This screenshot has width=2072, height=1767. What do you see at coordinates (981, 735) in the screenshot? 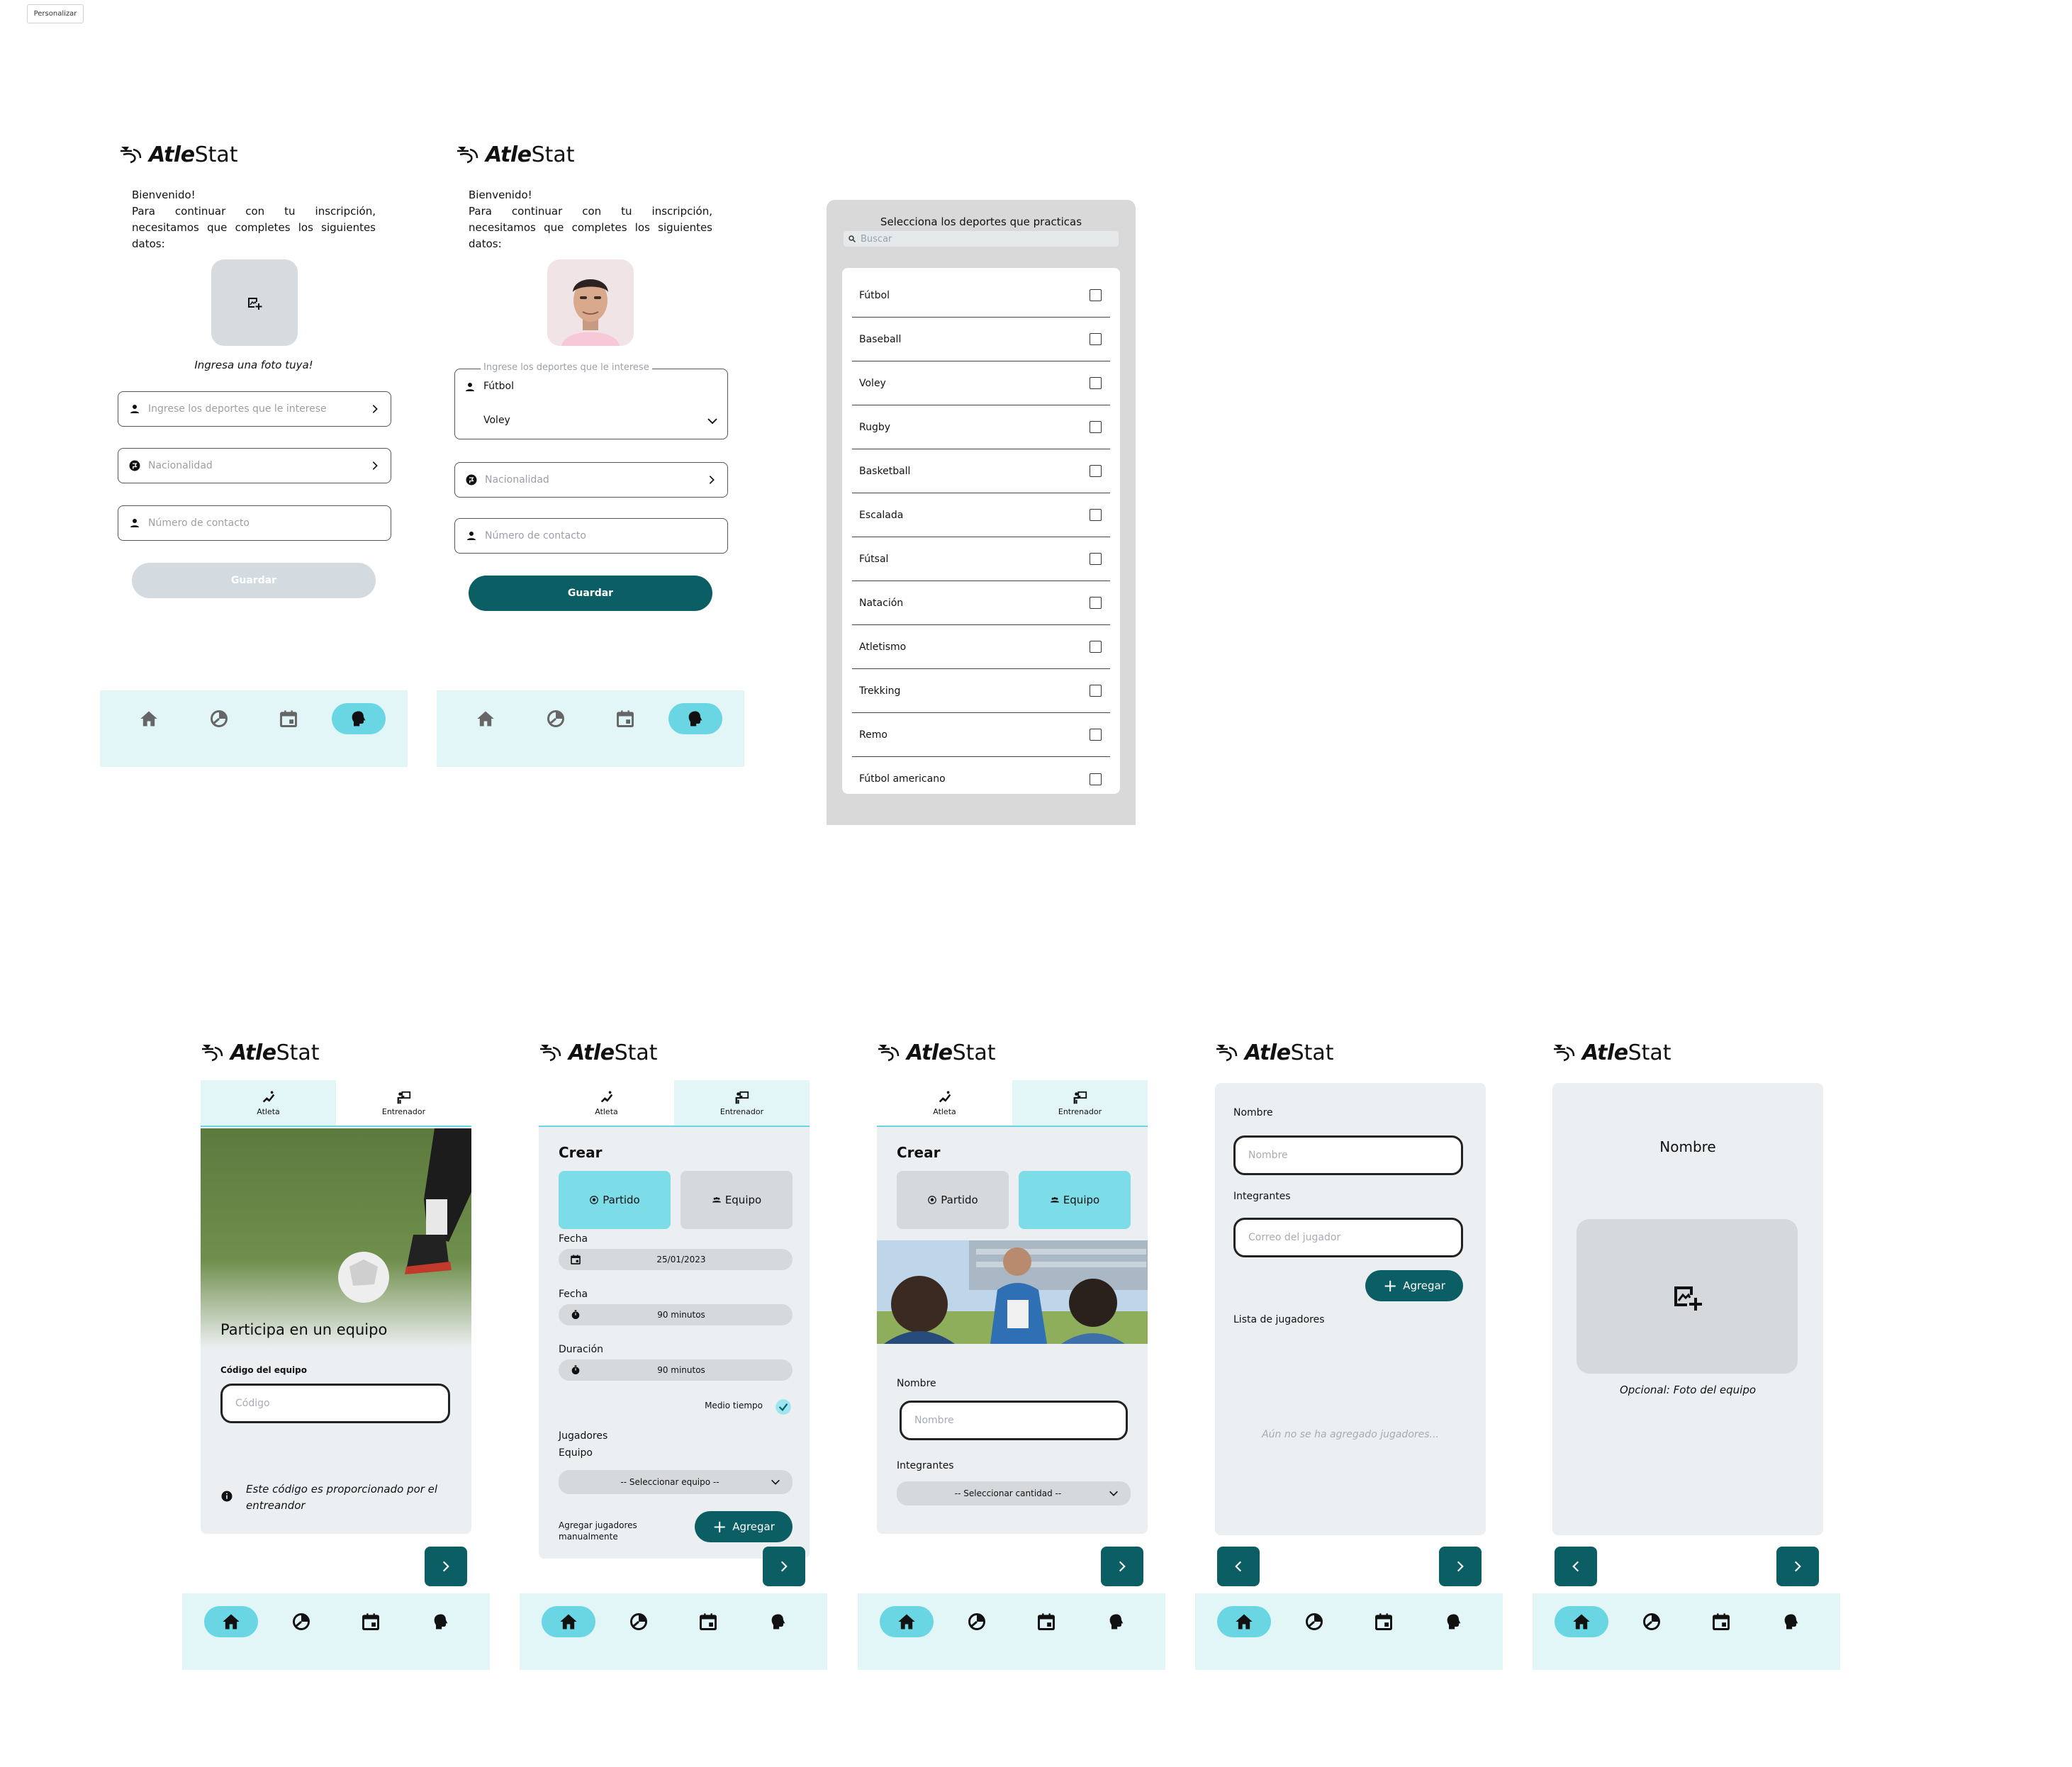
I see `sport-option: Remo` at bounding box center [981, 735].